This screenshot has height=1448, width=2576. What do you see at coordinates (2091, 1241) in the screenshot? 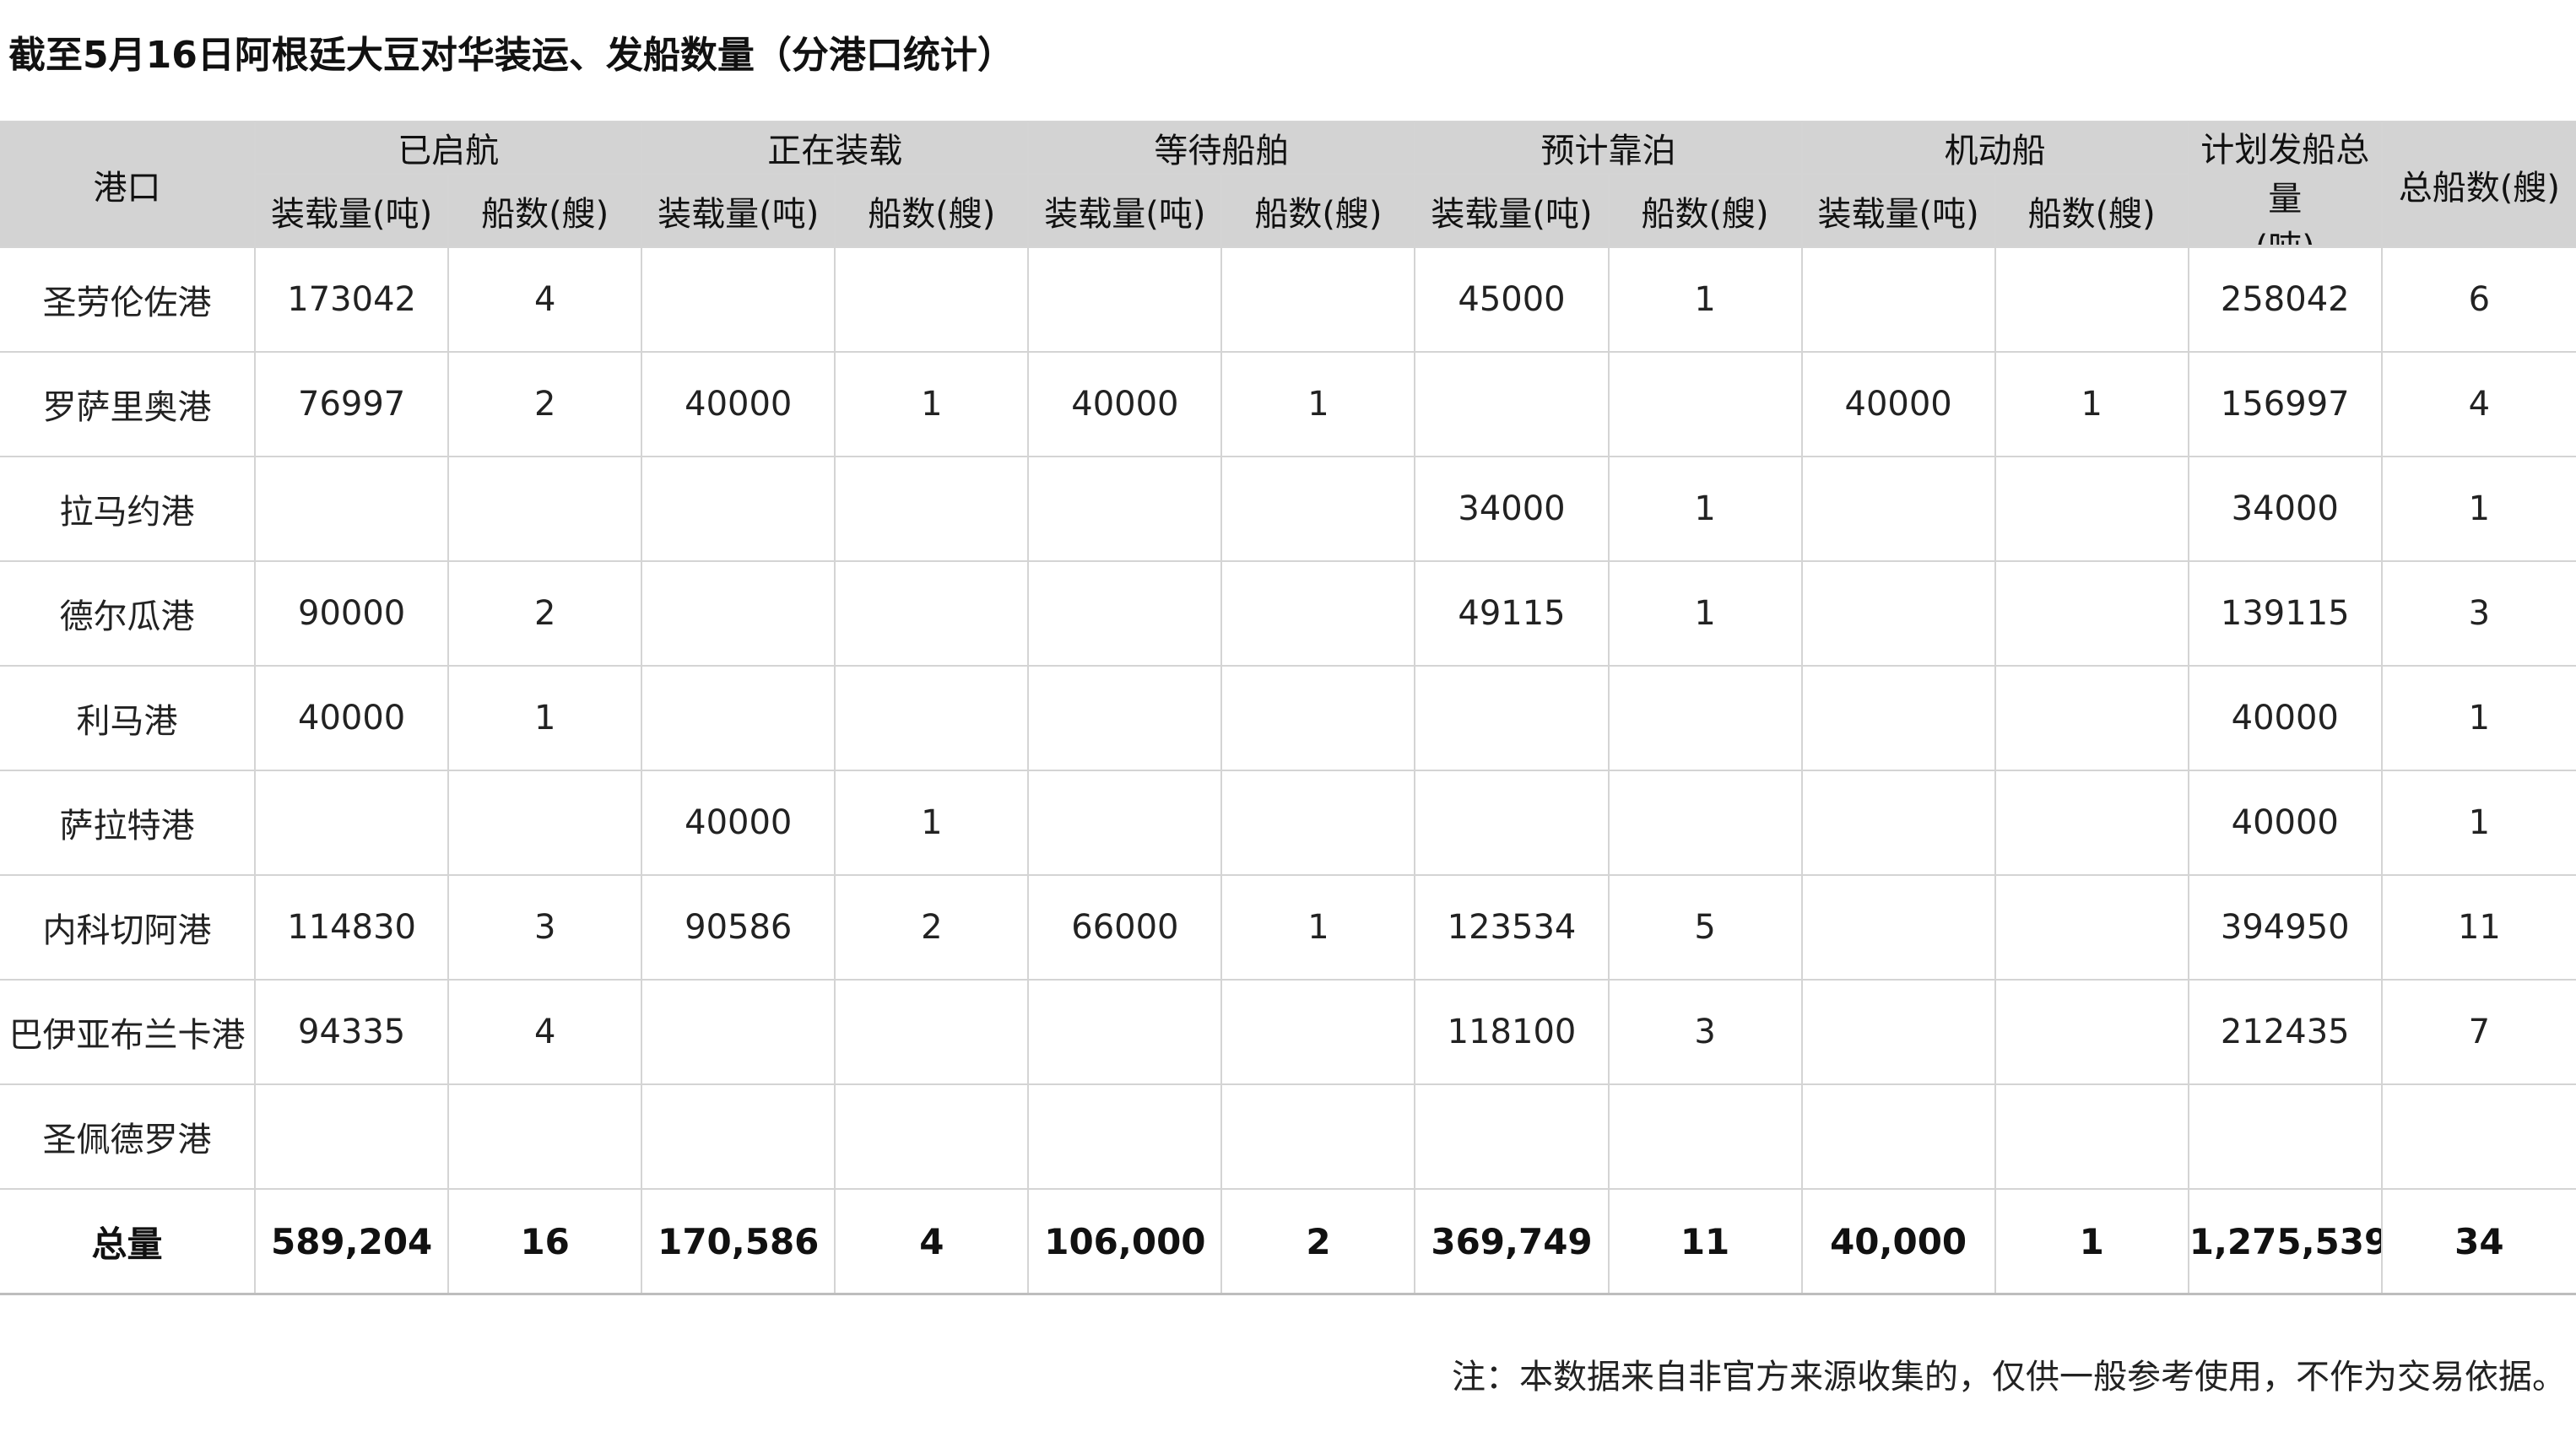
I see `total-cell: 1` at bounding box center [2091, 1241].